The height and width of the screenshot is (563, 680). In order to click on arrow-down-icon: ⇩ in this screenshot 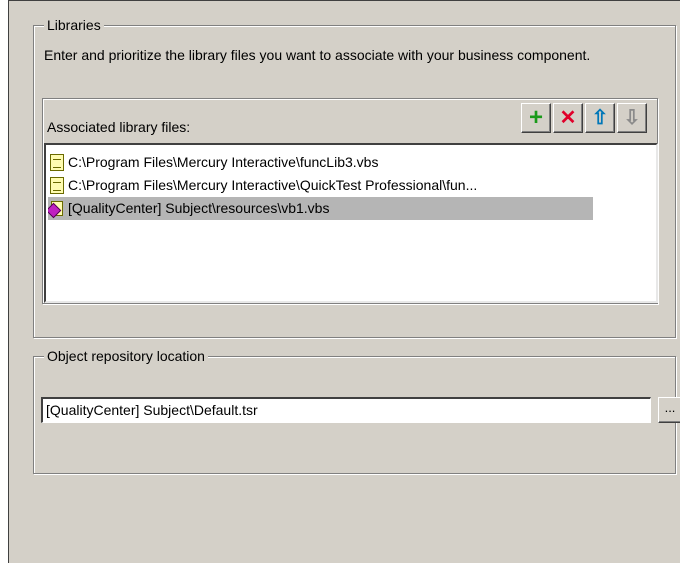, I will do `click(632, 118)`.